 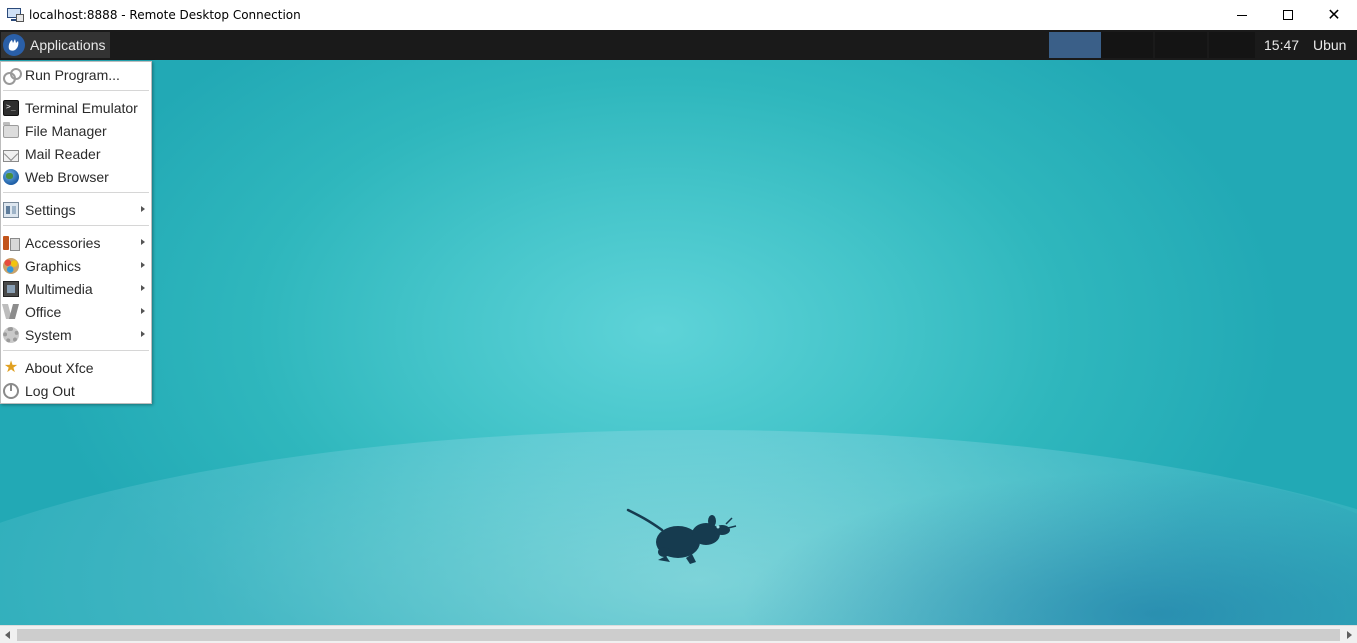 I want to click on run-icon, so click(x=12, y=76).